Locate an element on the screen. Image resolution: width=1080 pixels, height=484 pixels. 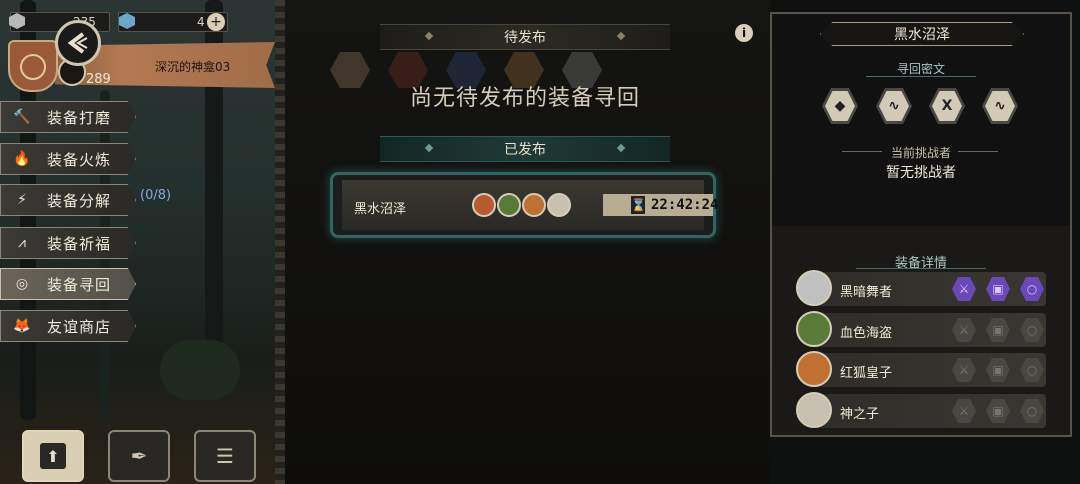
dock-feather-button: ✒ is located at coordinates (139, 456).